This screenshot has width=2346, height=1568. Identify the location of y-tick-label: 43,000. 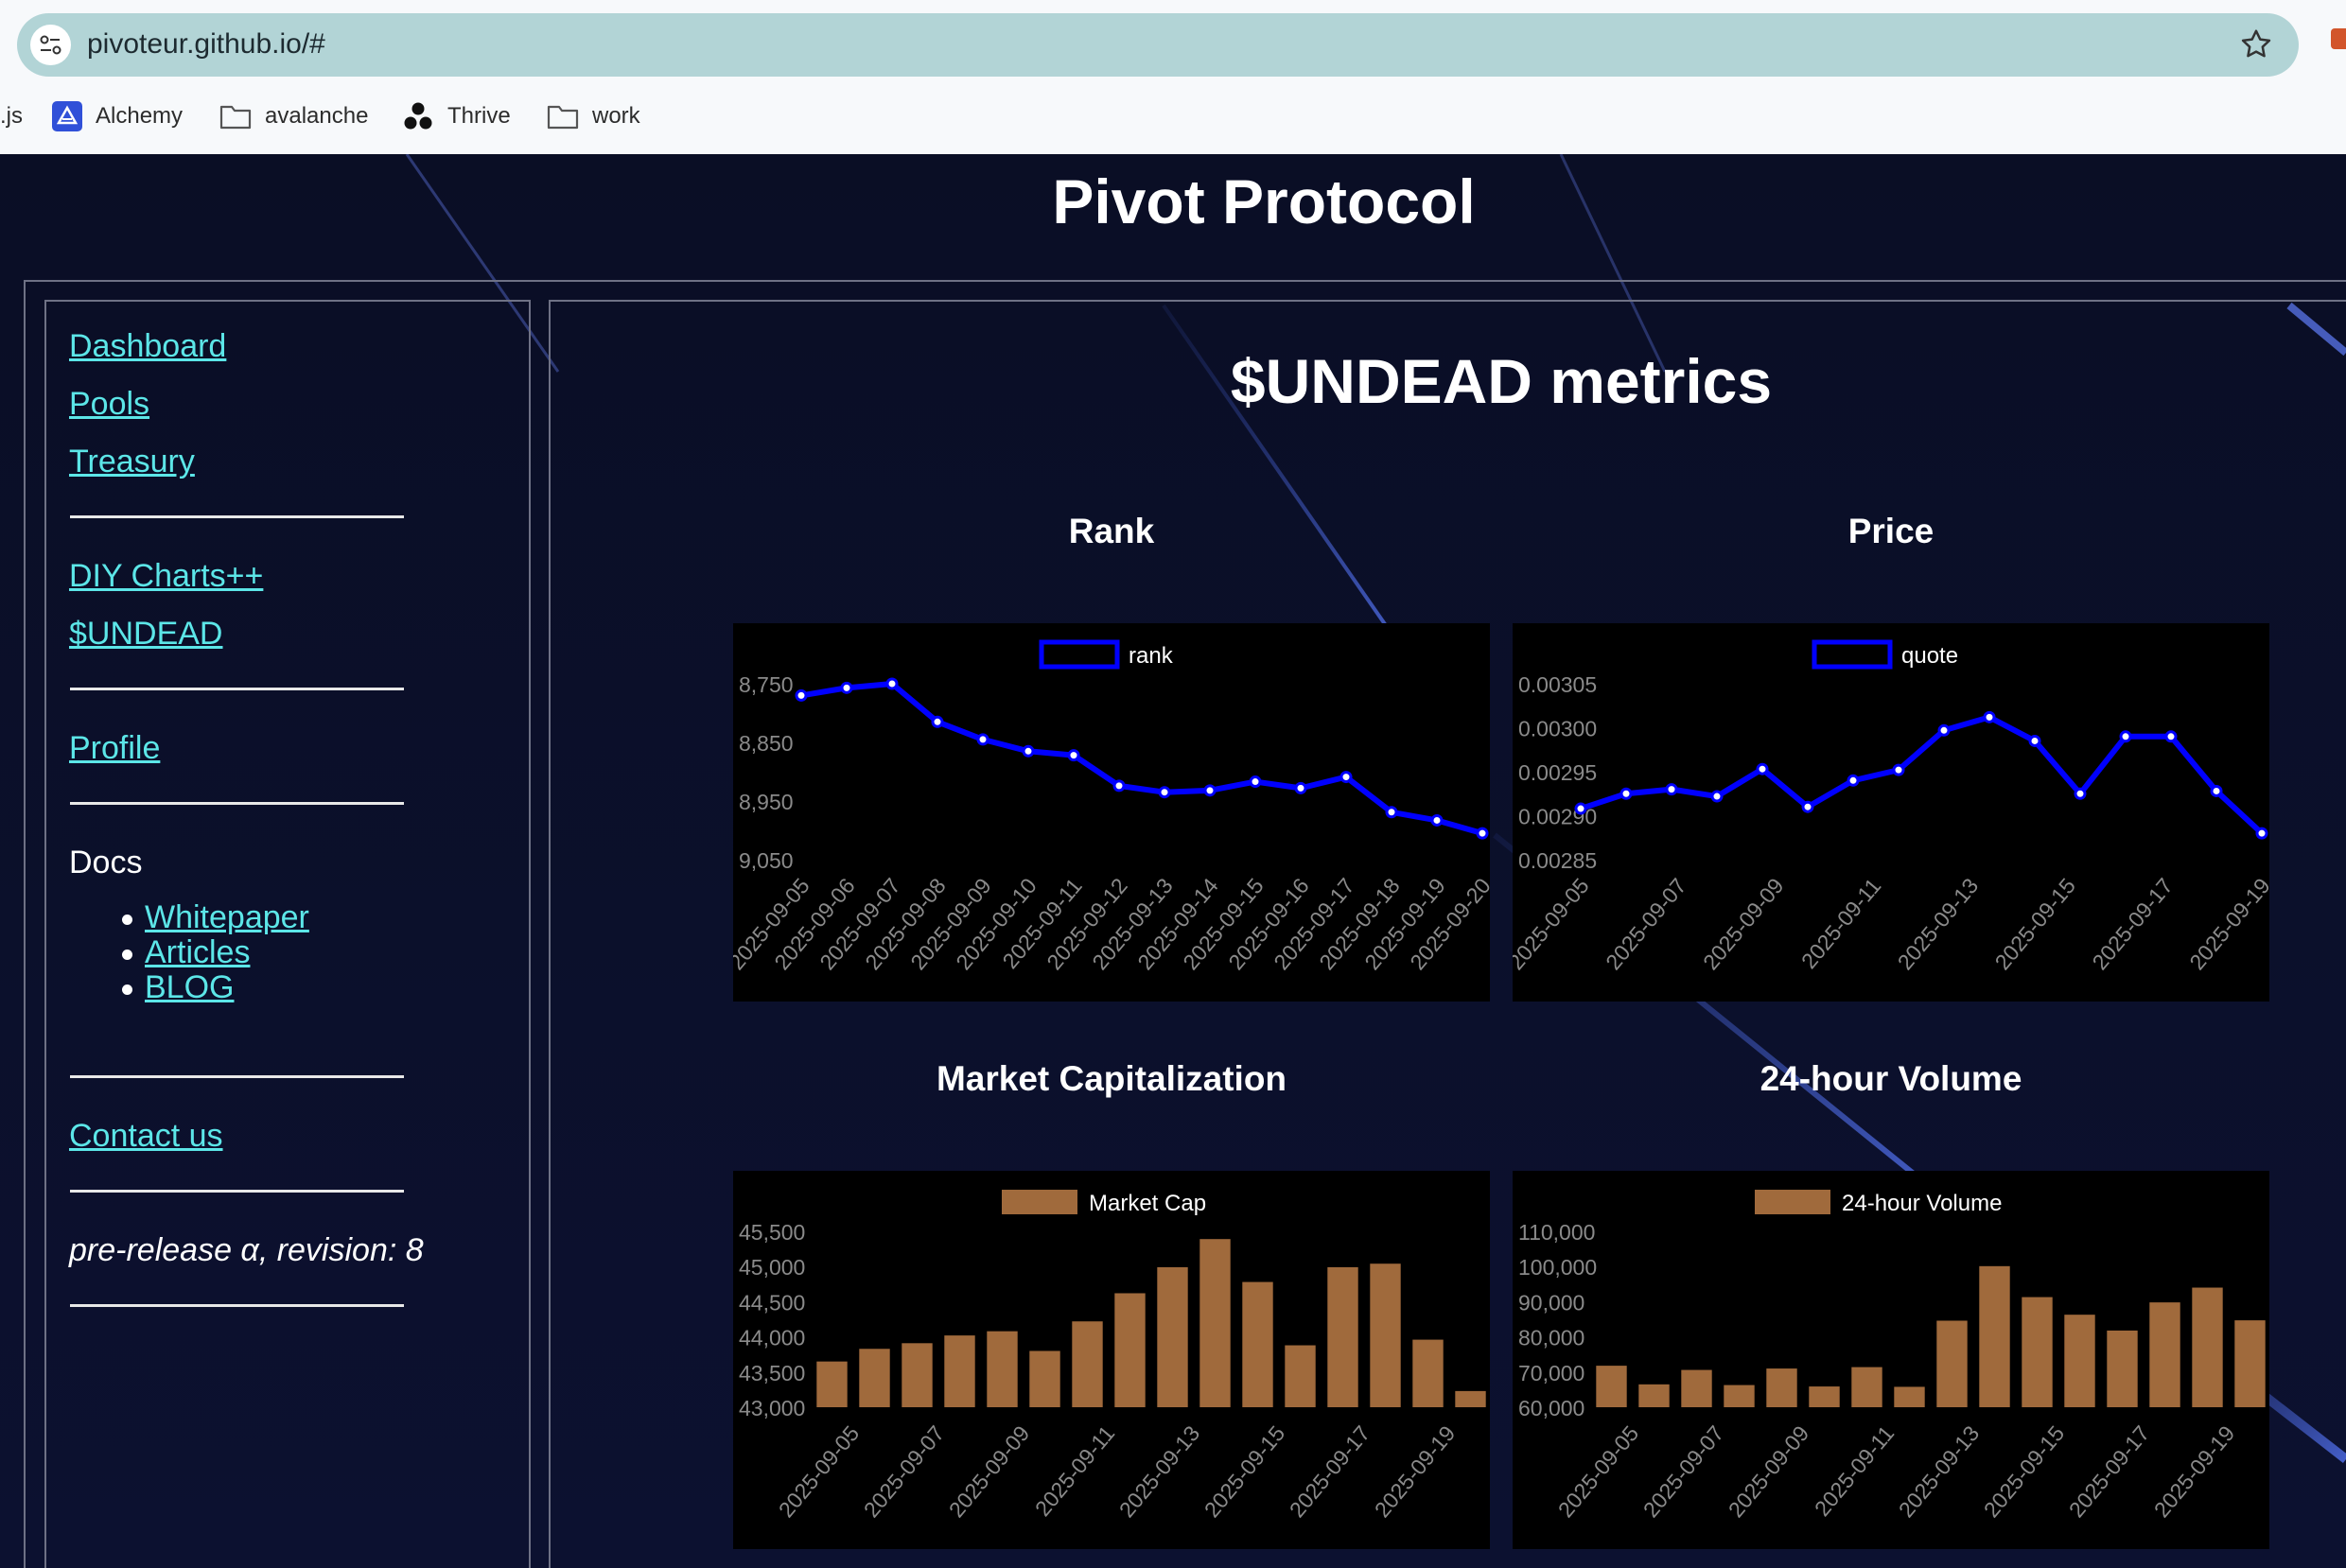
(772, 1408).